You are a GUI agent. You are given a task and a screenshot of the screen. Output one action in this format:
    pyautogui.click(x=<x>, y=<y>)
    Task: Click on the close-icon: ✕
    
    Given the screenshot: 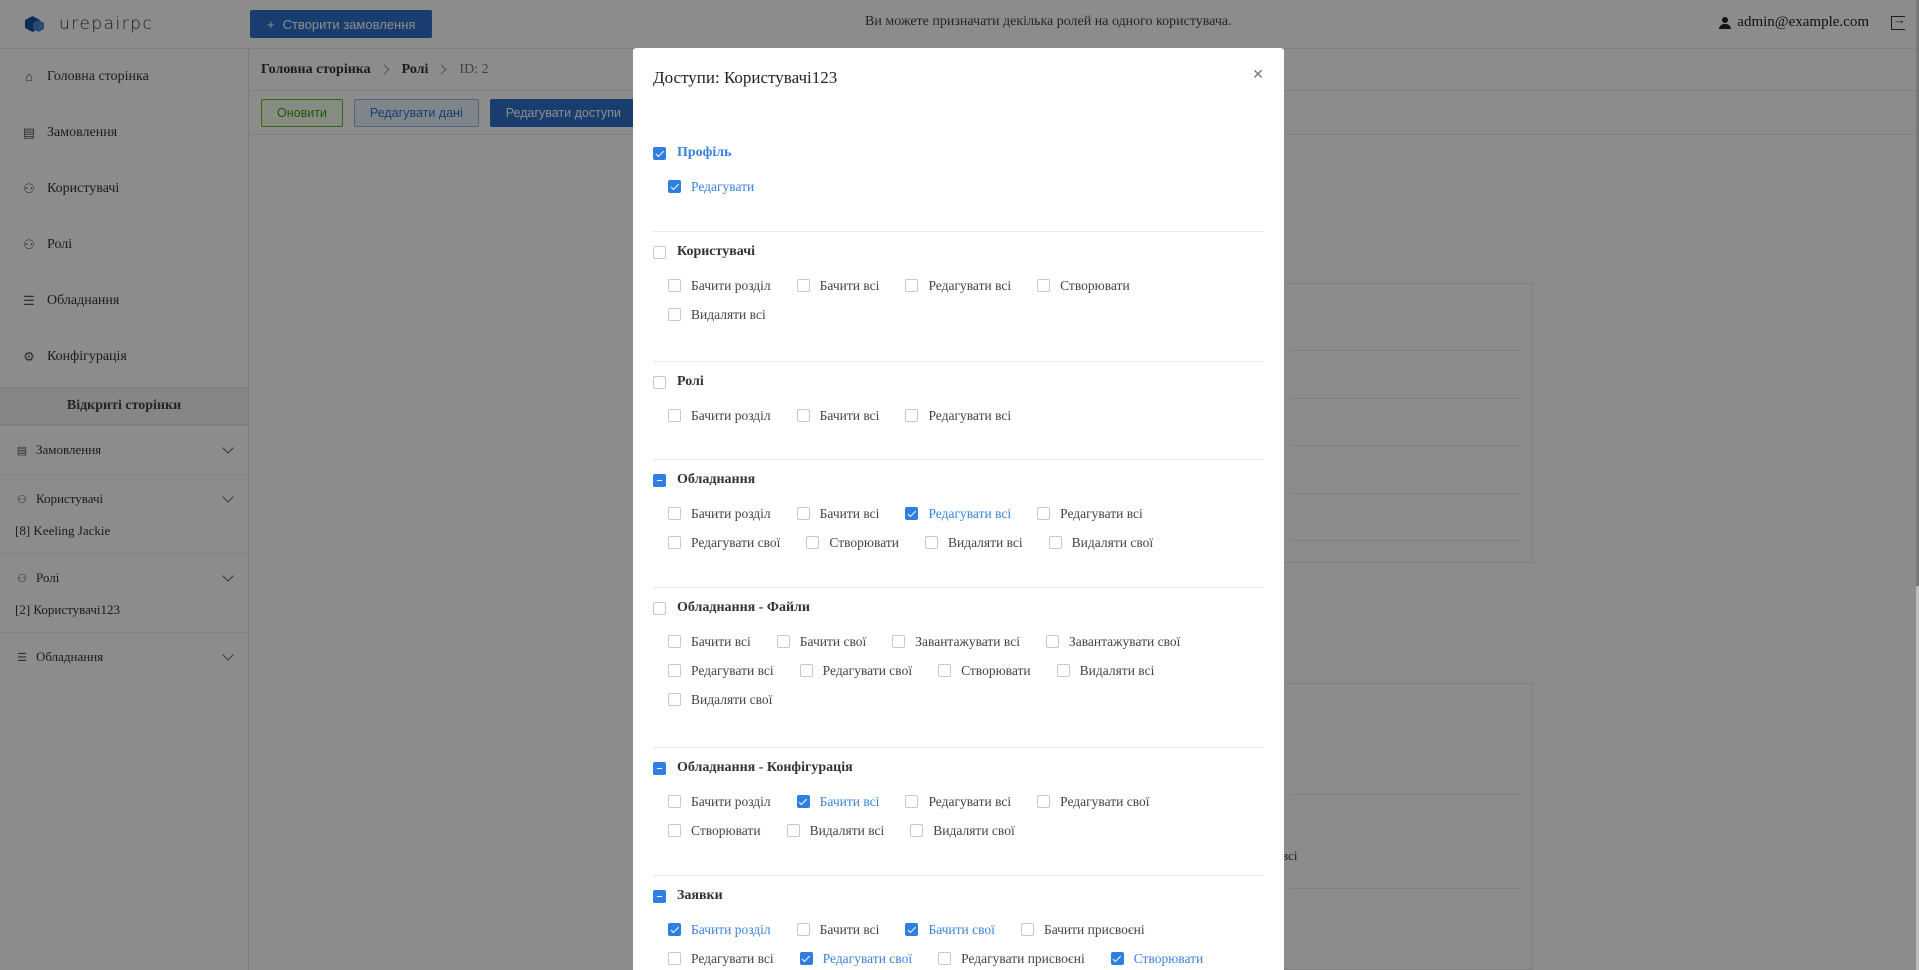 What is the action you would take?
    pyautogui.click(x=1258, y=75)
    